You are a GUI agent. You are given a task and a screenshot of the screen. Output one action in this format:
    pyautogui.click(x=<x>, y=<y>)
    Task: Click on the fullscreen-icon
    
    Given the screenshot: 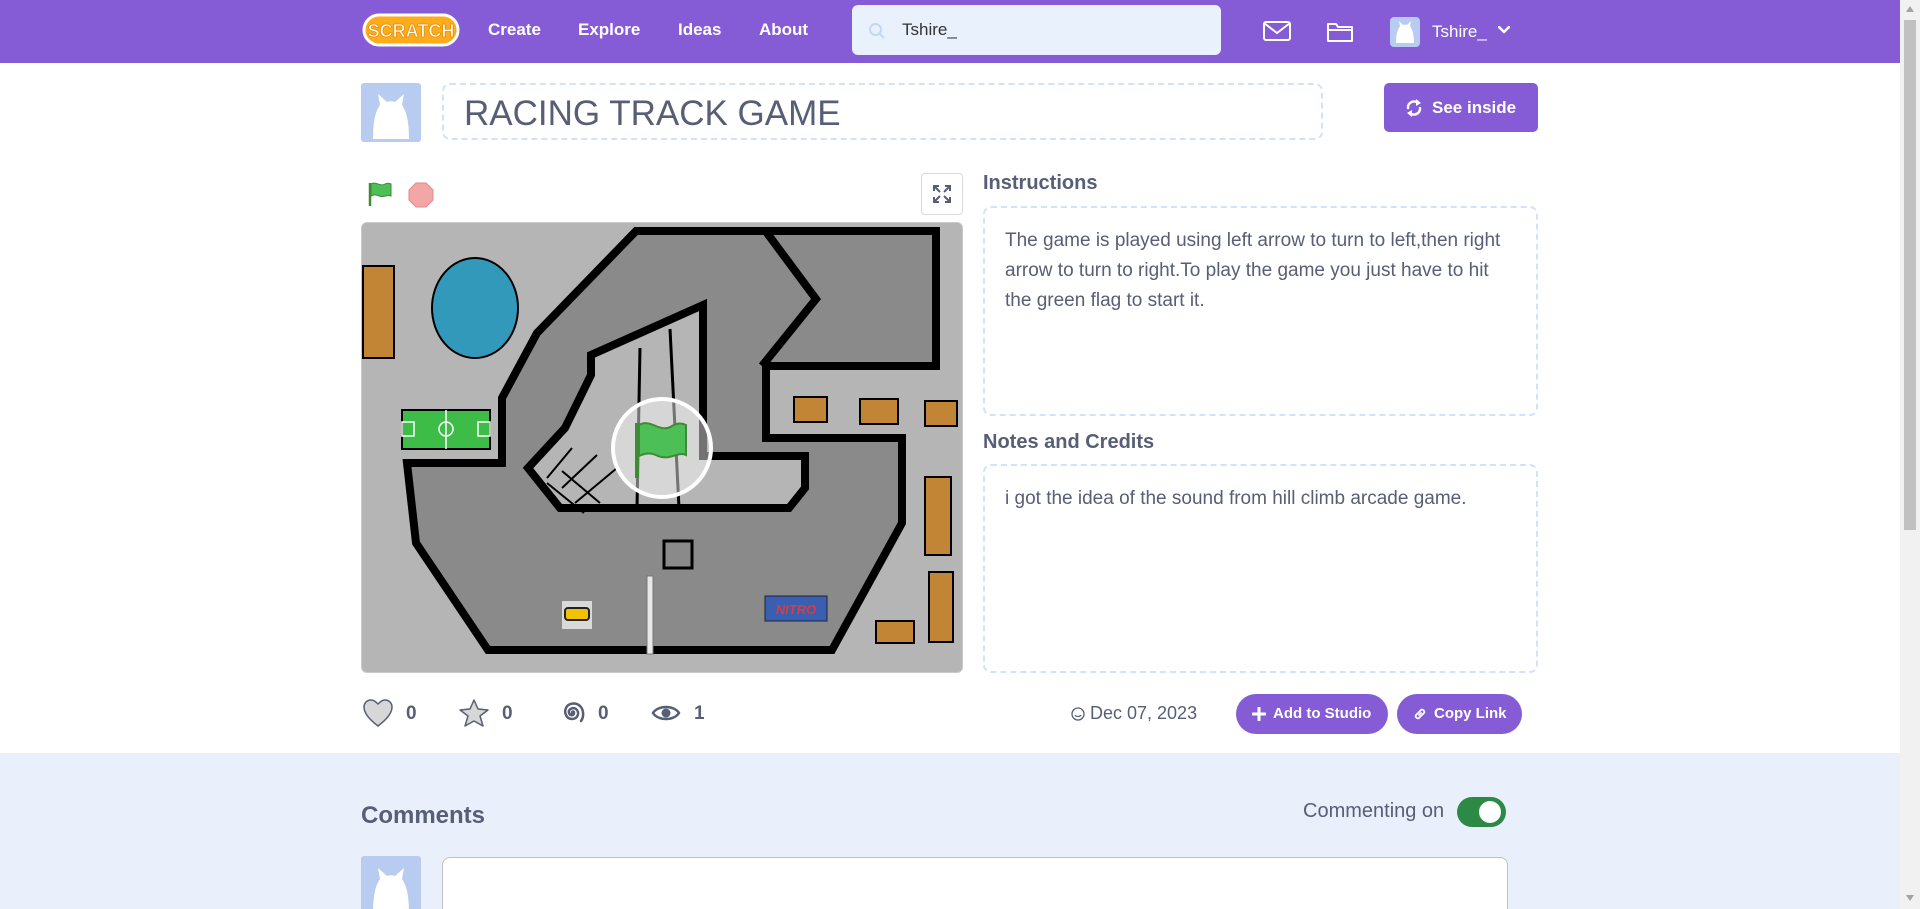 What is the action you would take?
    pyautogui.click(x=942, y=194)
    